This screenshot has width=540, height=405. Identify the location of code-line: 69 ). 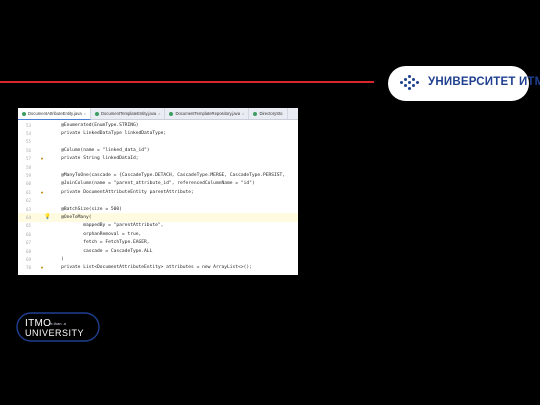
(158, 259).